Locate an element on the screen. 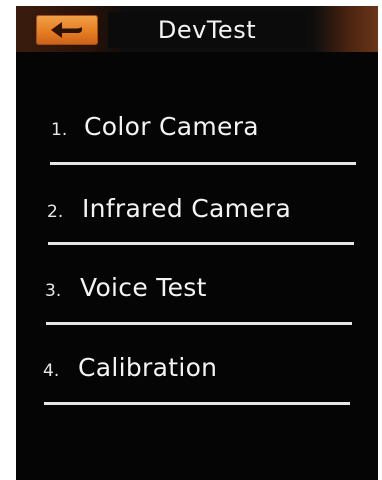  menu-item-label: Voice Test is located at coordinates (143, 287).